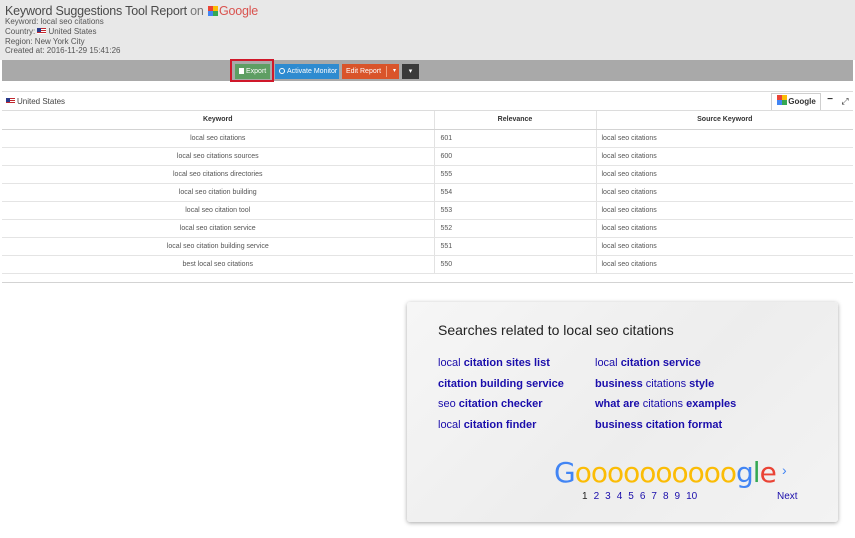 The height and width of the screenshot is (538, 855). Describe the element at coordinates (312, 71) in the screenshot. I see `activate-monitor-label: Activate Monitor` at that location.